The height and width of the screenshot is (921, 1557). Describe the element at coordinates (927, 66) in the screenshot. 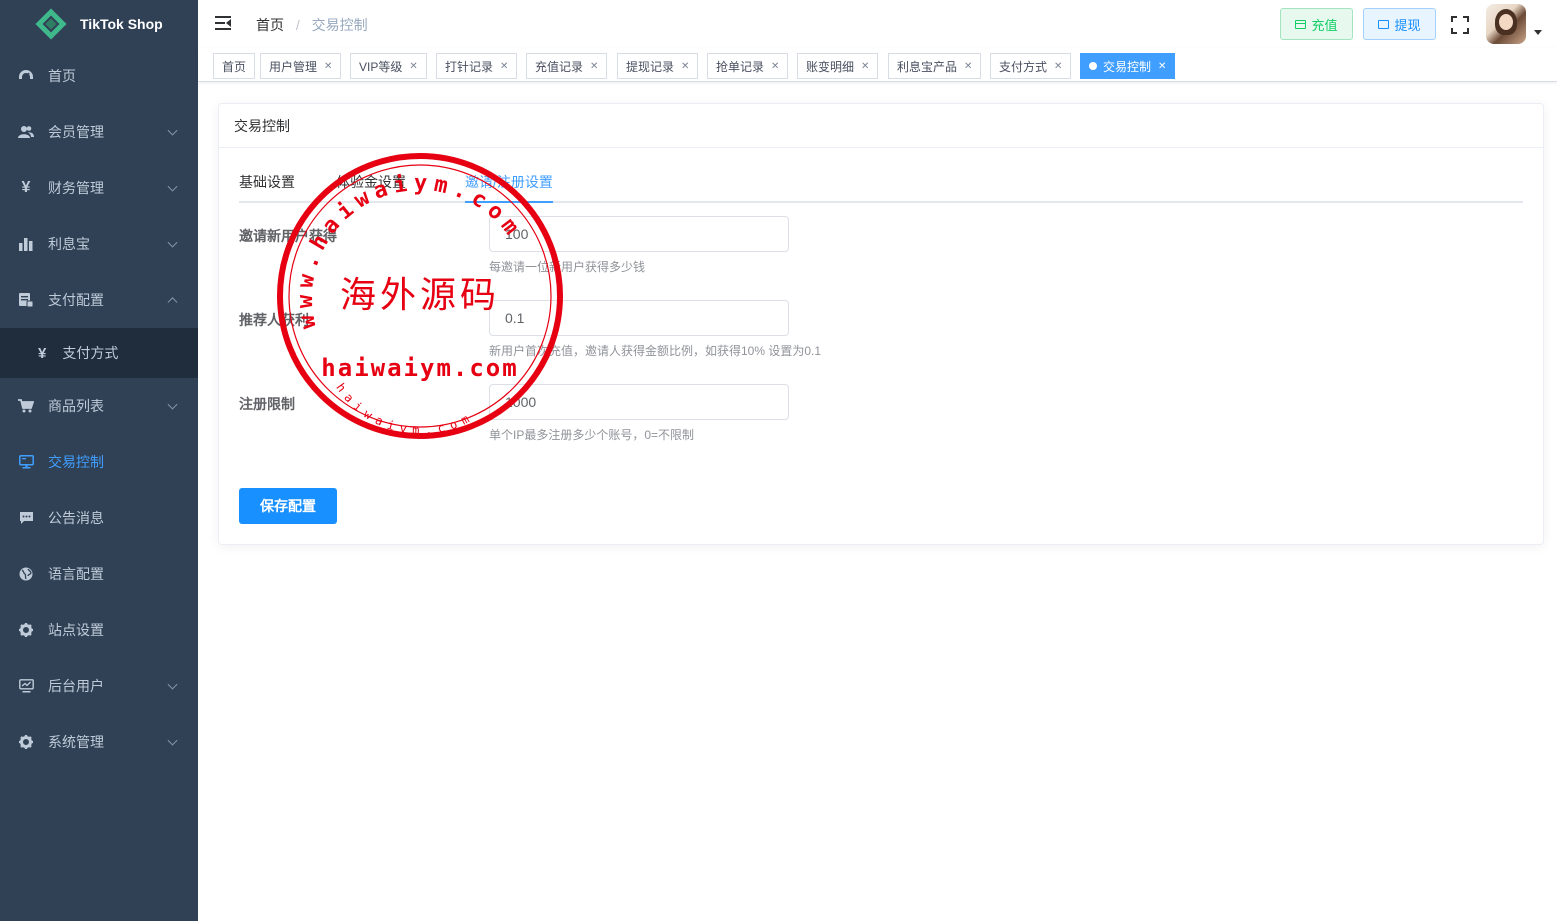

I see `tag-label: 利息宝产品` at that location.